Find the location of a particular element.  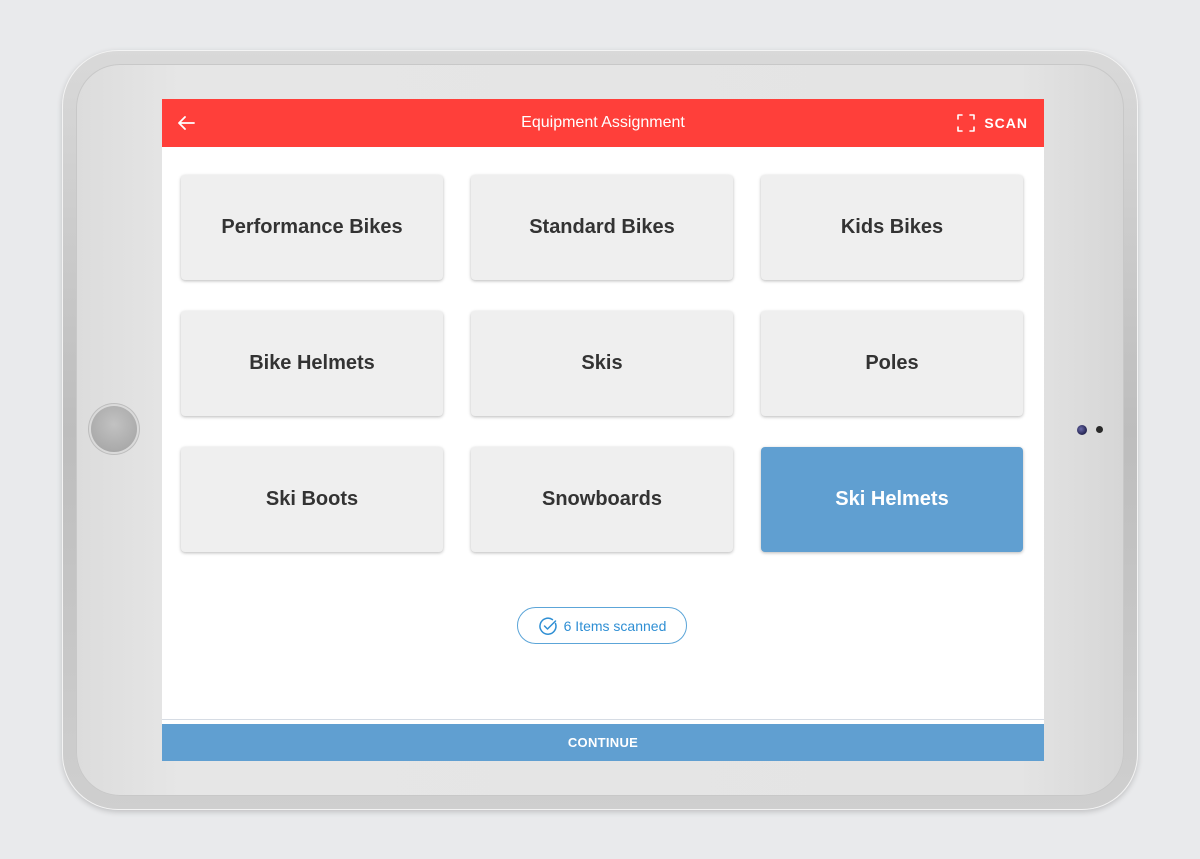

category-tile-snowboards: Snowboards is located at coordinates (602, 499).